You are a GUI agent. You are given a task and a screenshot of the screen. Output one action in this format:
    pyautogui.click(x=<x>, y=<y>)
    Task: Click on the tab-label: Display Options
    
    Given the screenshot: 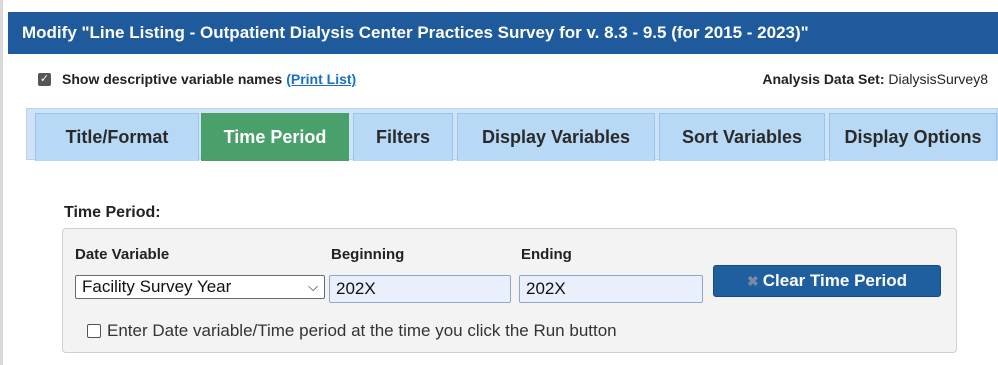 What is the action you would take?
    pyautogui.click(x=913, y=137)
    